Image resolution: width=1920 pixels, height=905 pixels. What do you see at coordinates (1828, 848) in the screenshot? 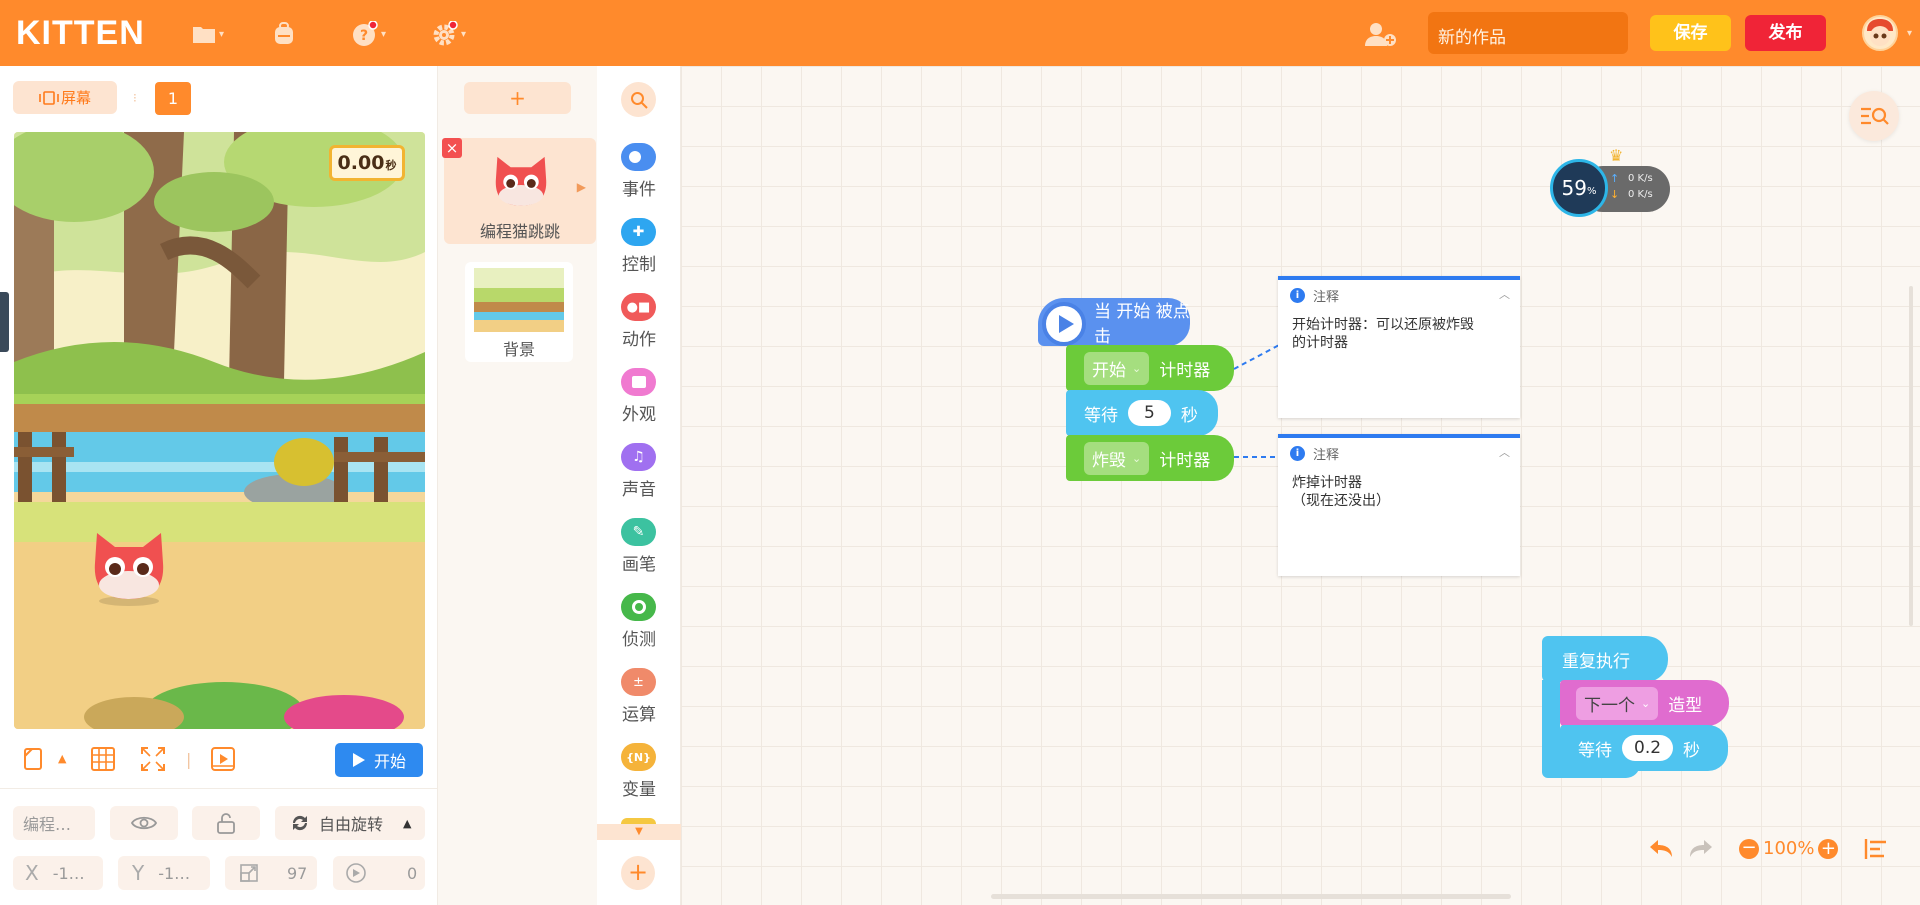
I see `zoom-in-button: +` at bounding box center [1828, 848].